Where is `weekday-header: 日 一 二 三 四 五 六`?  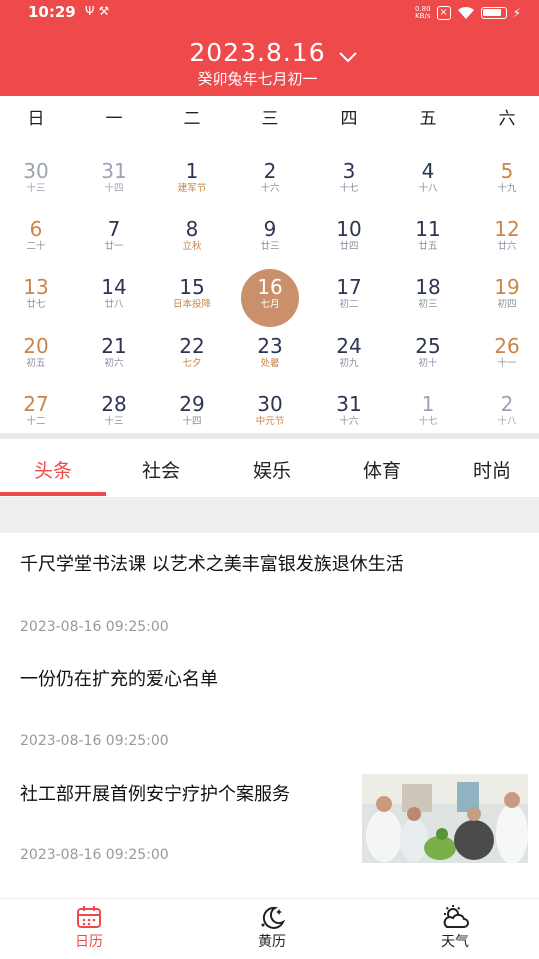 weekday-header: 日 一 二 三 四 五 六 is located at coordinates (269, 118).